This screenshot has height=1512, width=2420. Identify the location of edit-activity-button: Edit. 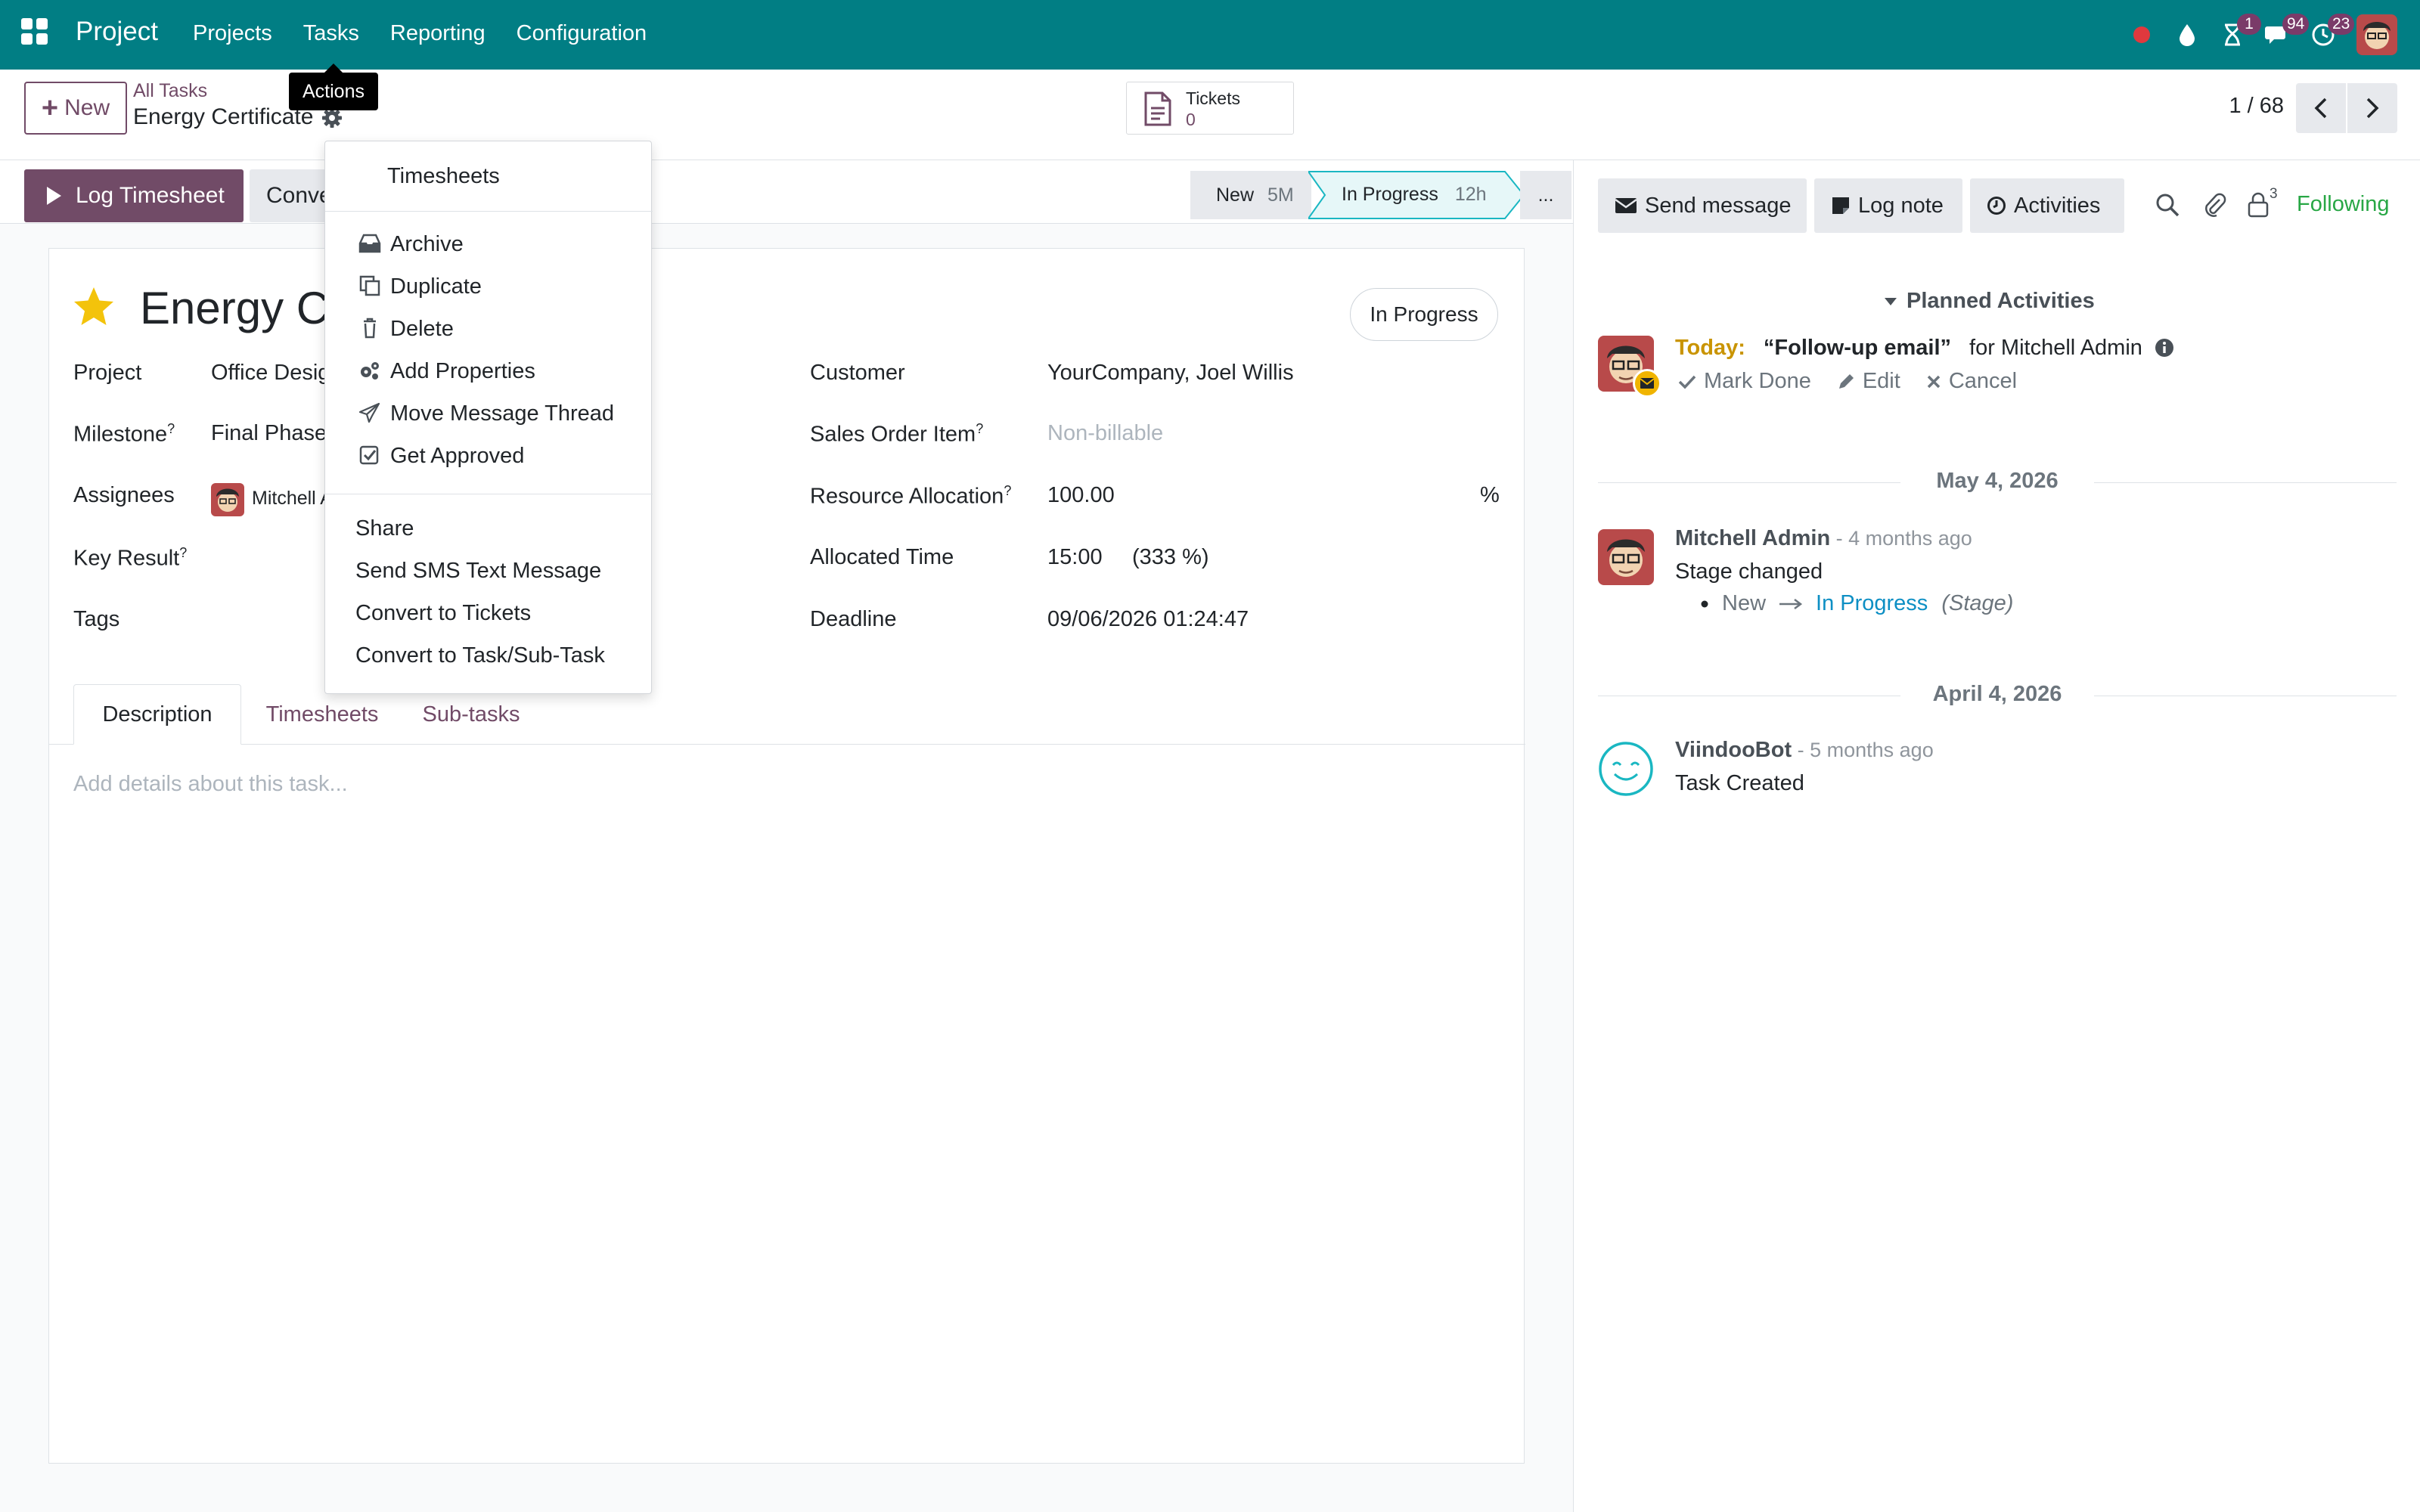
(1868, 381).